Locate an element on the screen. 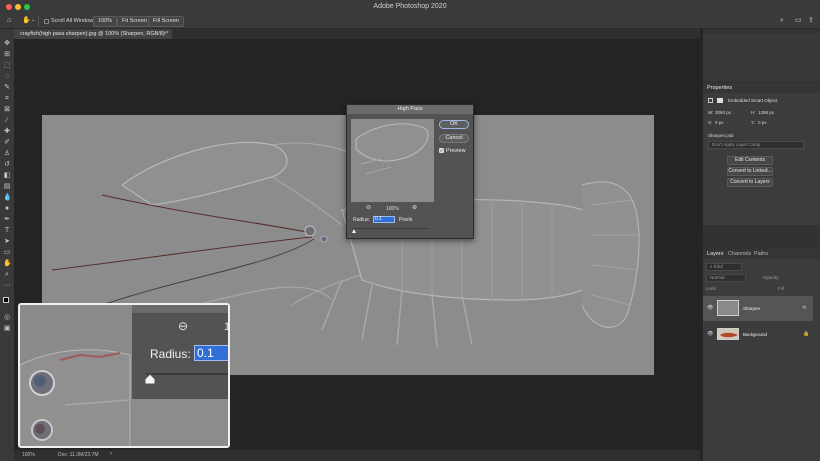 The height and width of the screenshot is (461, 820). marquee-tool-icon: ⬚ is located at coordinates (7, 66).